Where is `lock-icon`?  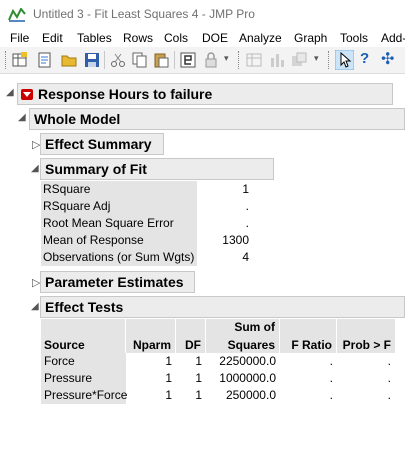
lock-icon is located at coordinates (211, 60).